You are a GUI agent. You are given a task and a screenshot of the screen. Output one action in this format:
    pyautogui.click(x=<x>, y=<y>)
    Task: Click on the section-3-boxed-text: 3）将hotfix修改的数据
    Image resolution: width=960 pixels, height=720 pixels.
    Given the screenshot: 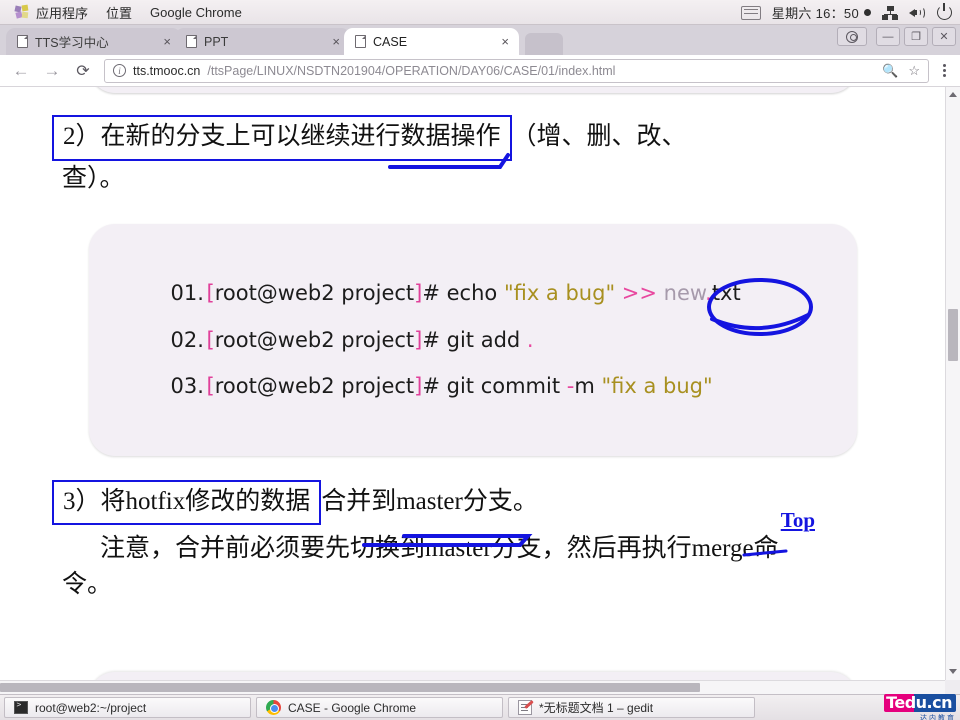 What is the action you would take?
    pyautogui.click(x=187, y=502)
    